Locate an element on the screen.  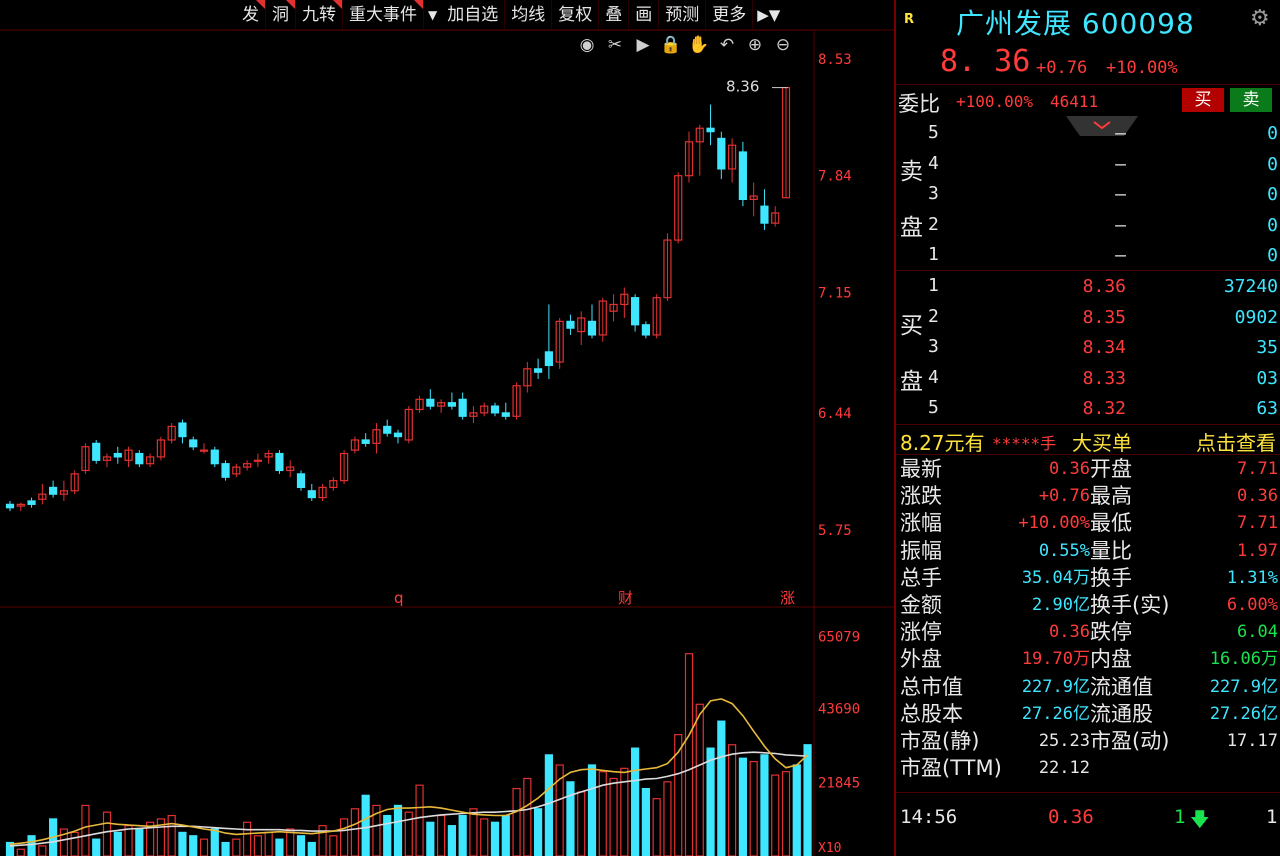
book-price: 8.35 is located at coordinates (1104, 317).